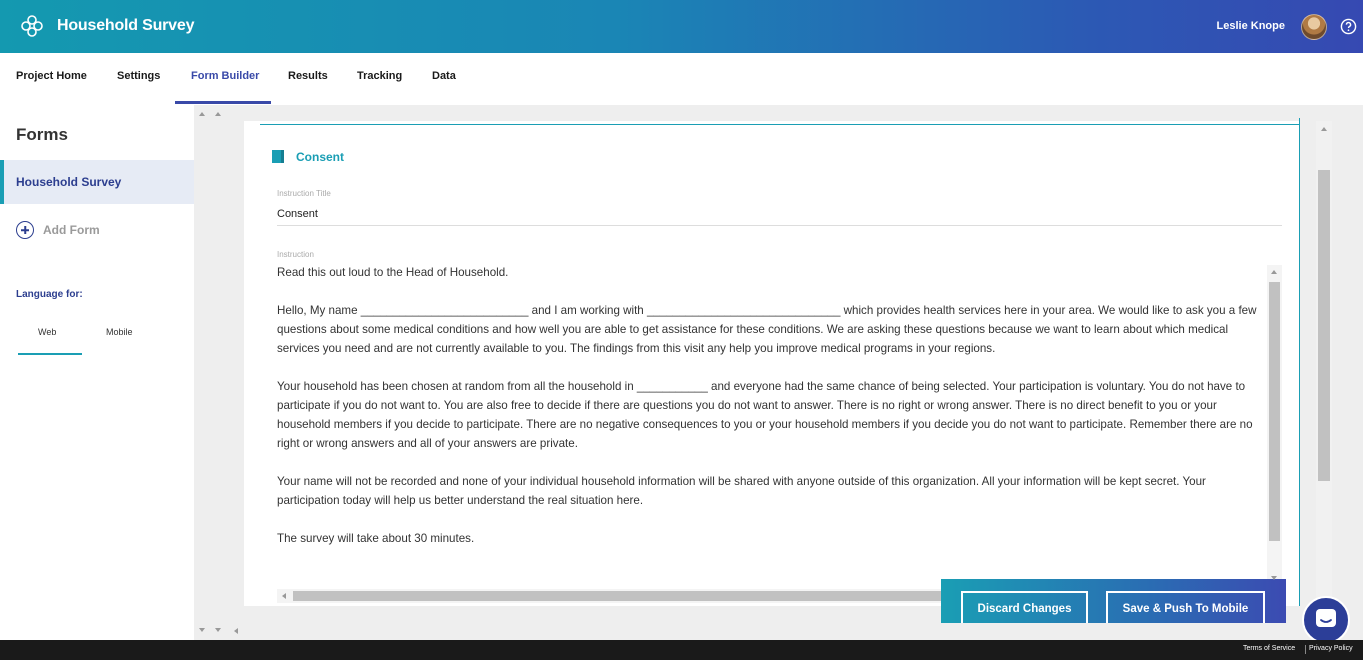  I want to click on instruction-paragraph: The survey will take about 30 minutes., so click(376, 538).